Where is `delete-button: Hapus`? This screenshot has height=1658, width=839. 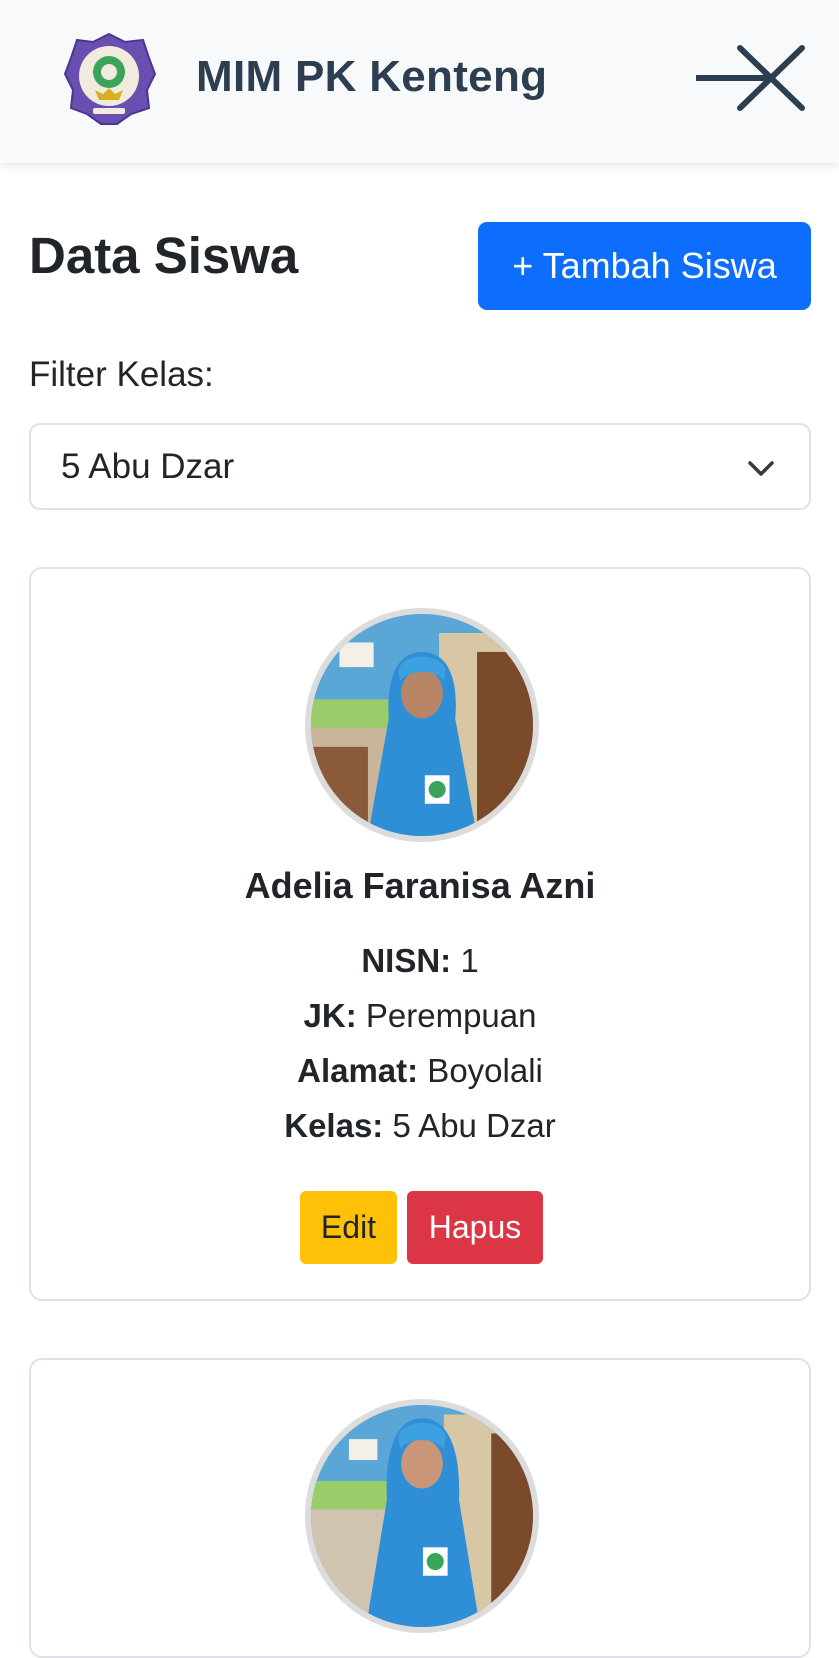 delete-button: Hapus is located at coordinates (475, 1227).